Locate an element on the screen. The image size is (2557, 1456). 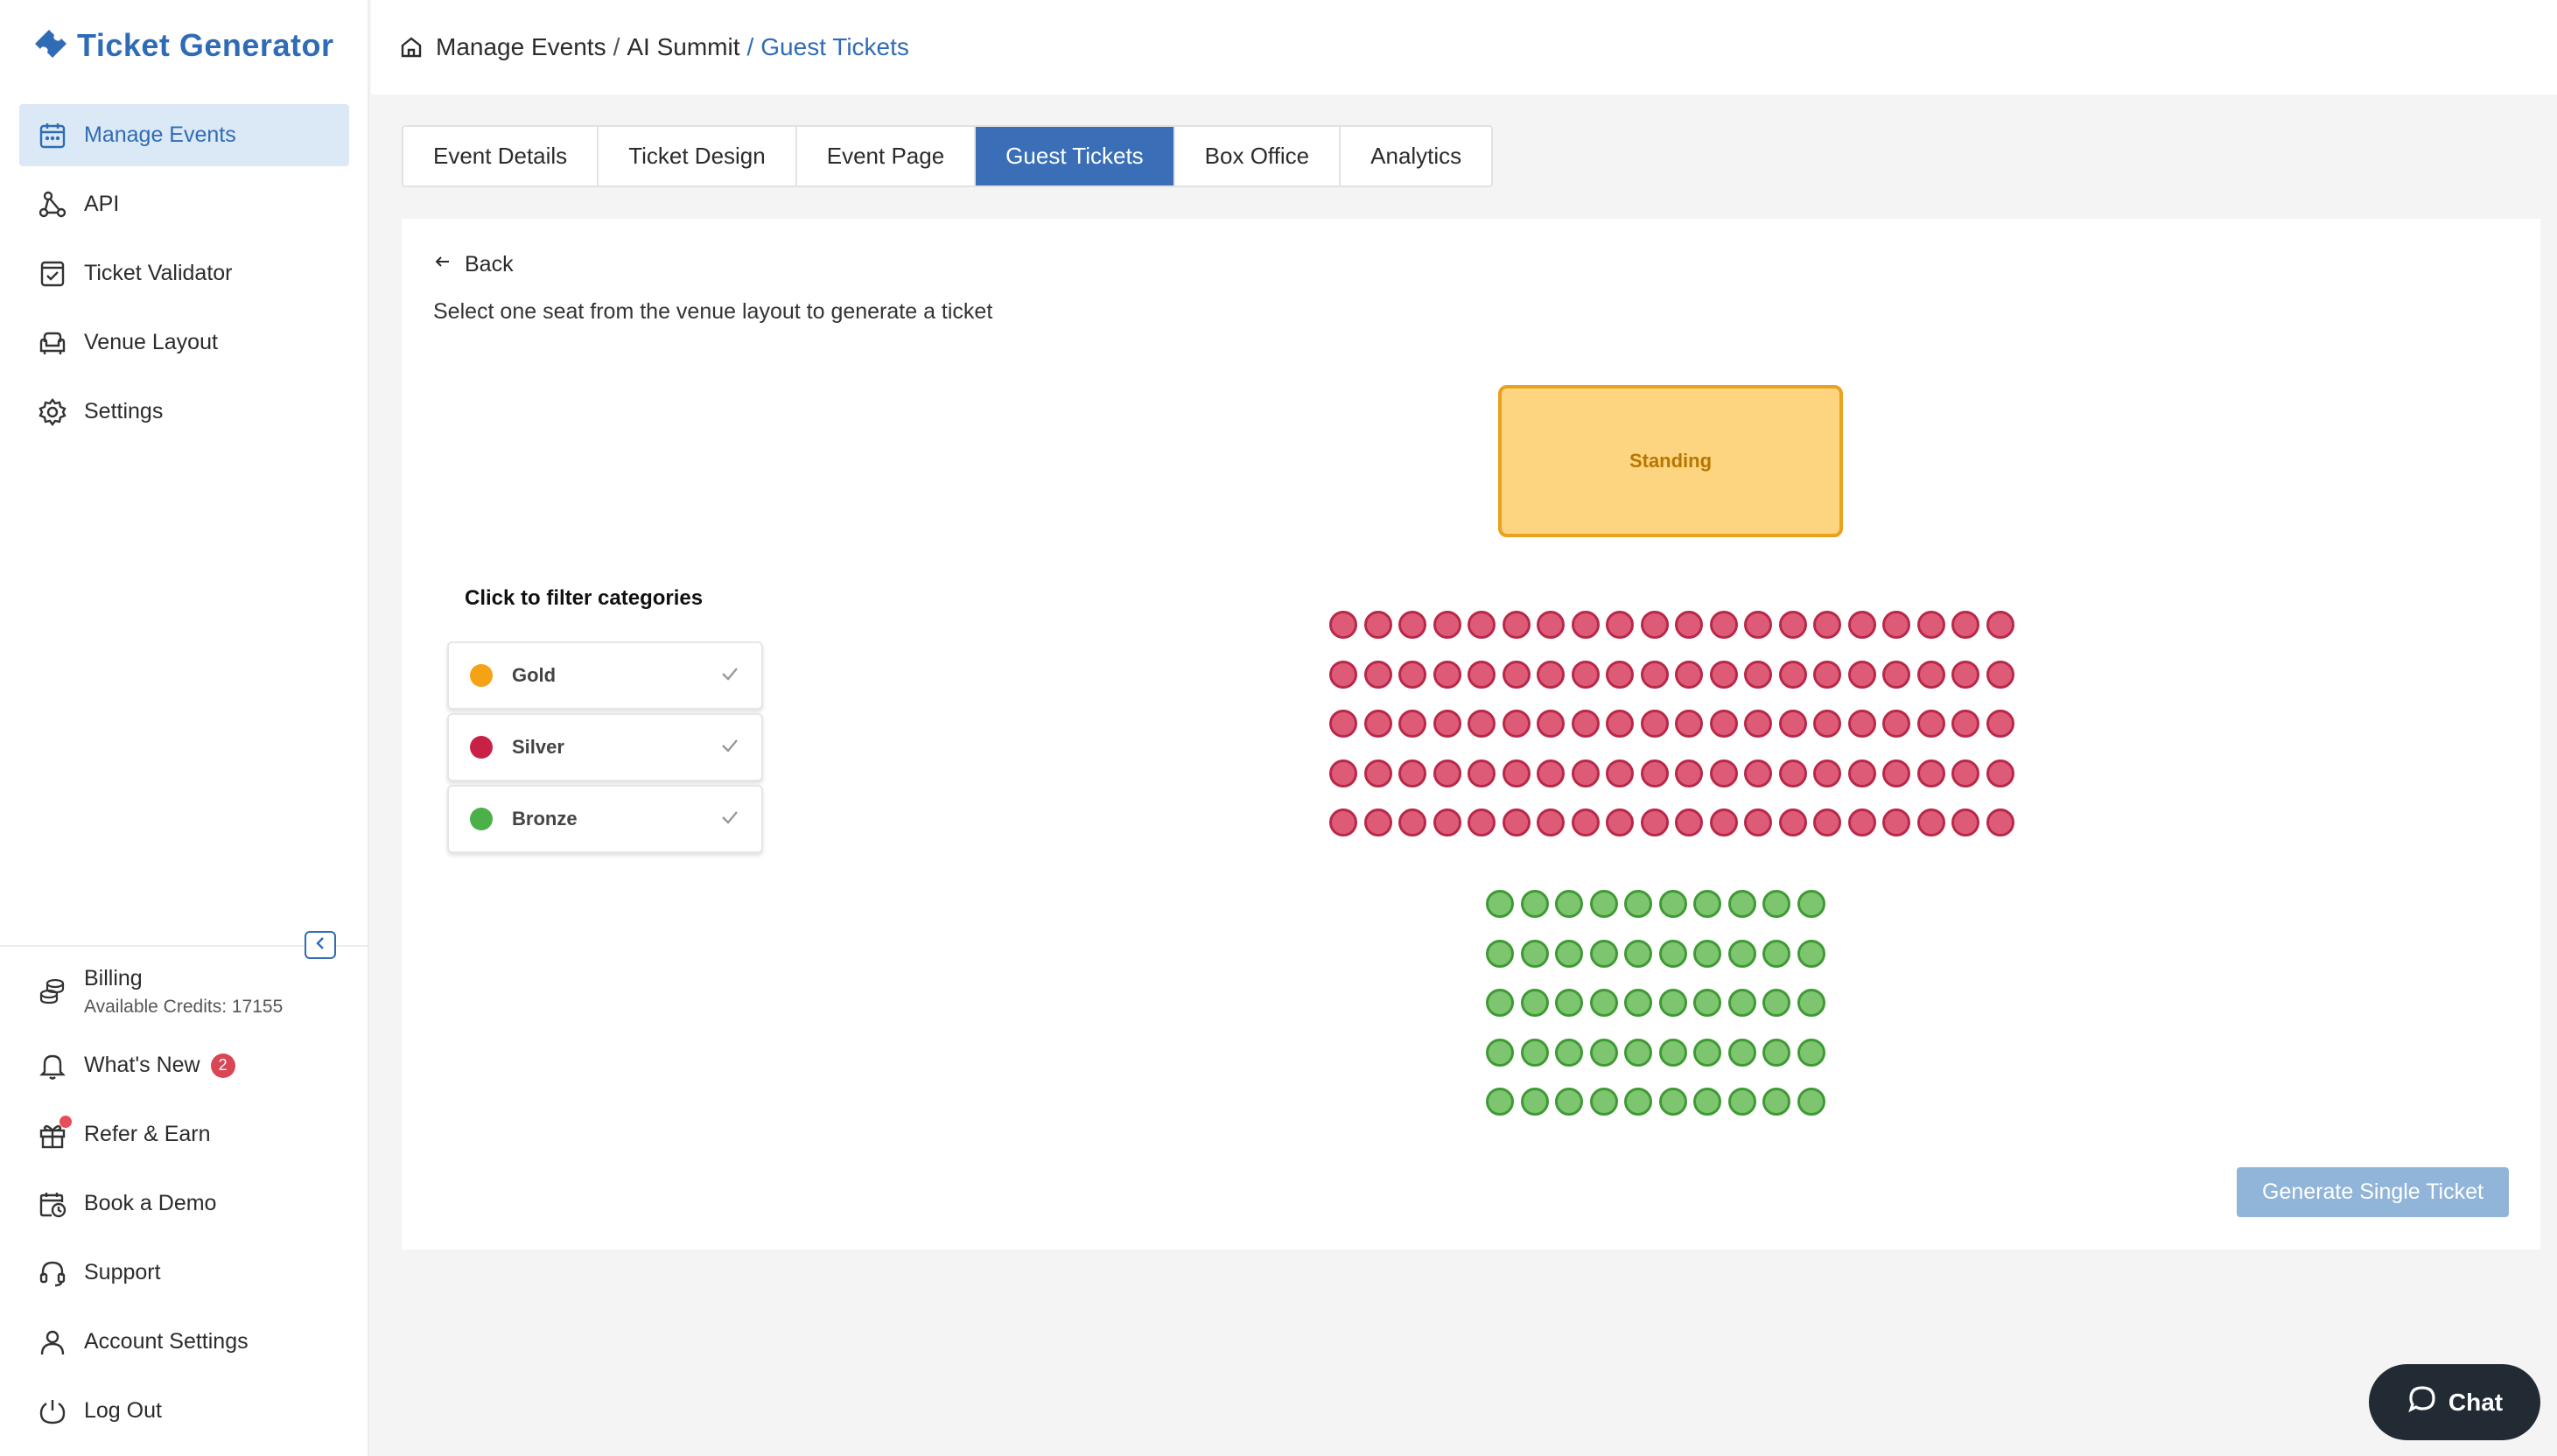
sidebar-item-logout: Log Out is located at coordinates (184, 1411).